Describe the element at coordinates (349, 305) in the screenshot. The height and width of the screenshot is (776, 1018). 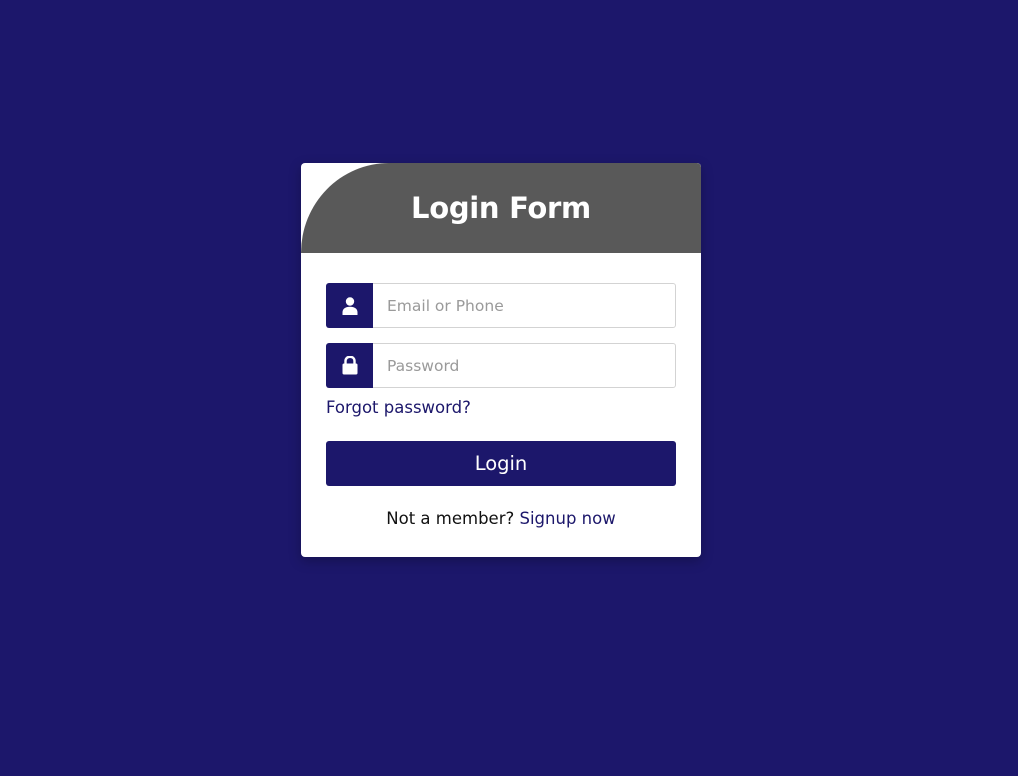
I see `user-icon` at that location.